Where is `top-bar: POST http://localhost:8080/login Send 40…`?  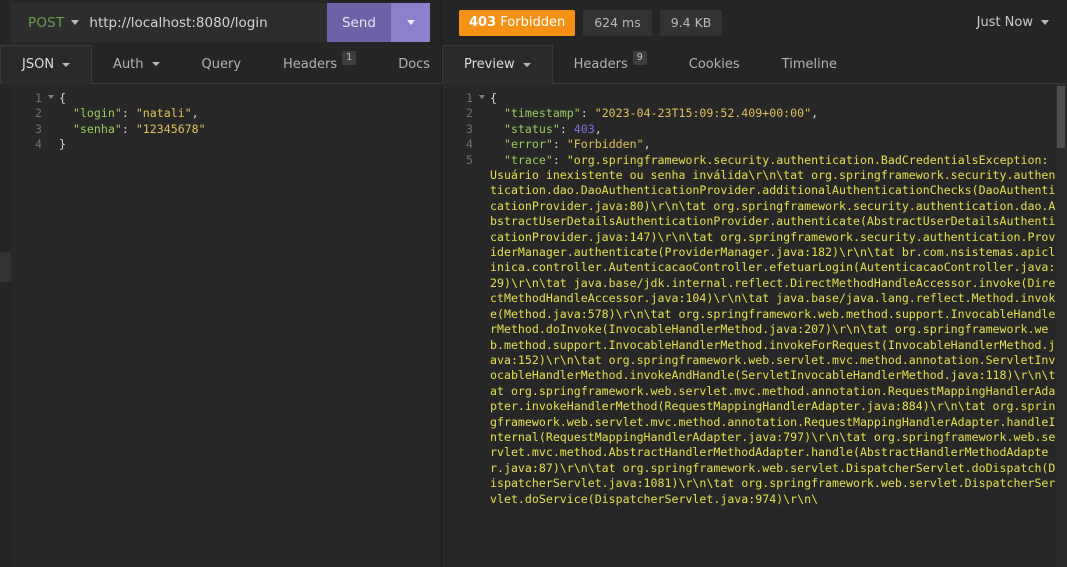
top-bar: POST http://localhost:8080/login Send 40… is located at coordinates (533, 22).